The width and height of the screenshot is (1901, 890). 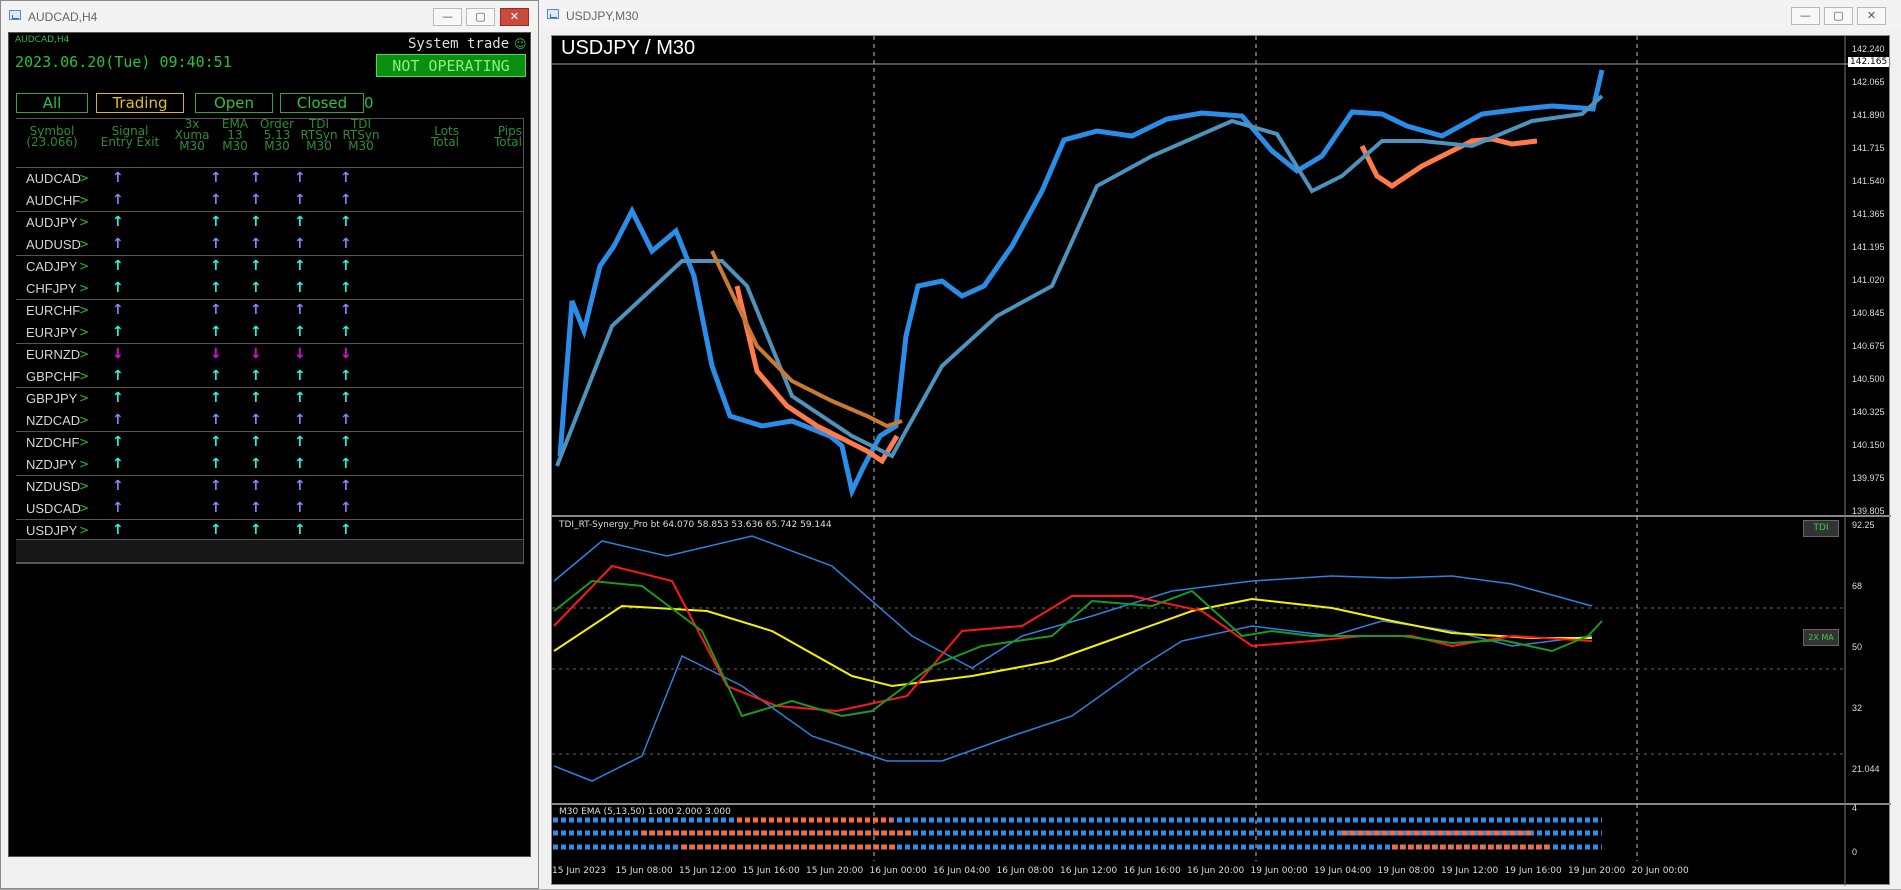 I want to click on system-status-icon: ☺, so click(x=520, y=44).